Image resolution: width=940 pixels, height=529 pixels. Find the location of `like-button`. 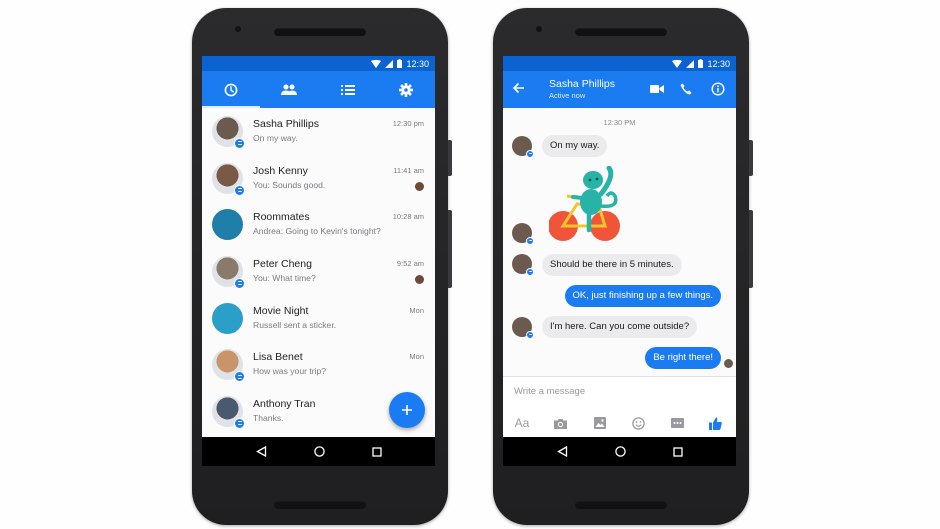

like-button is located at coordinates (716, 423).